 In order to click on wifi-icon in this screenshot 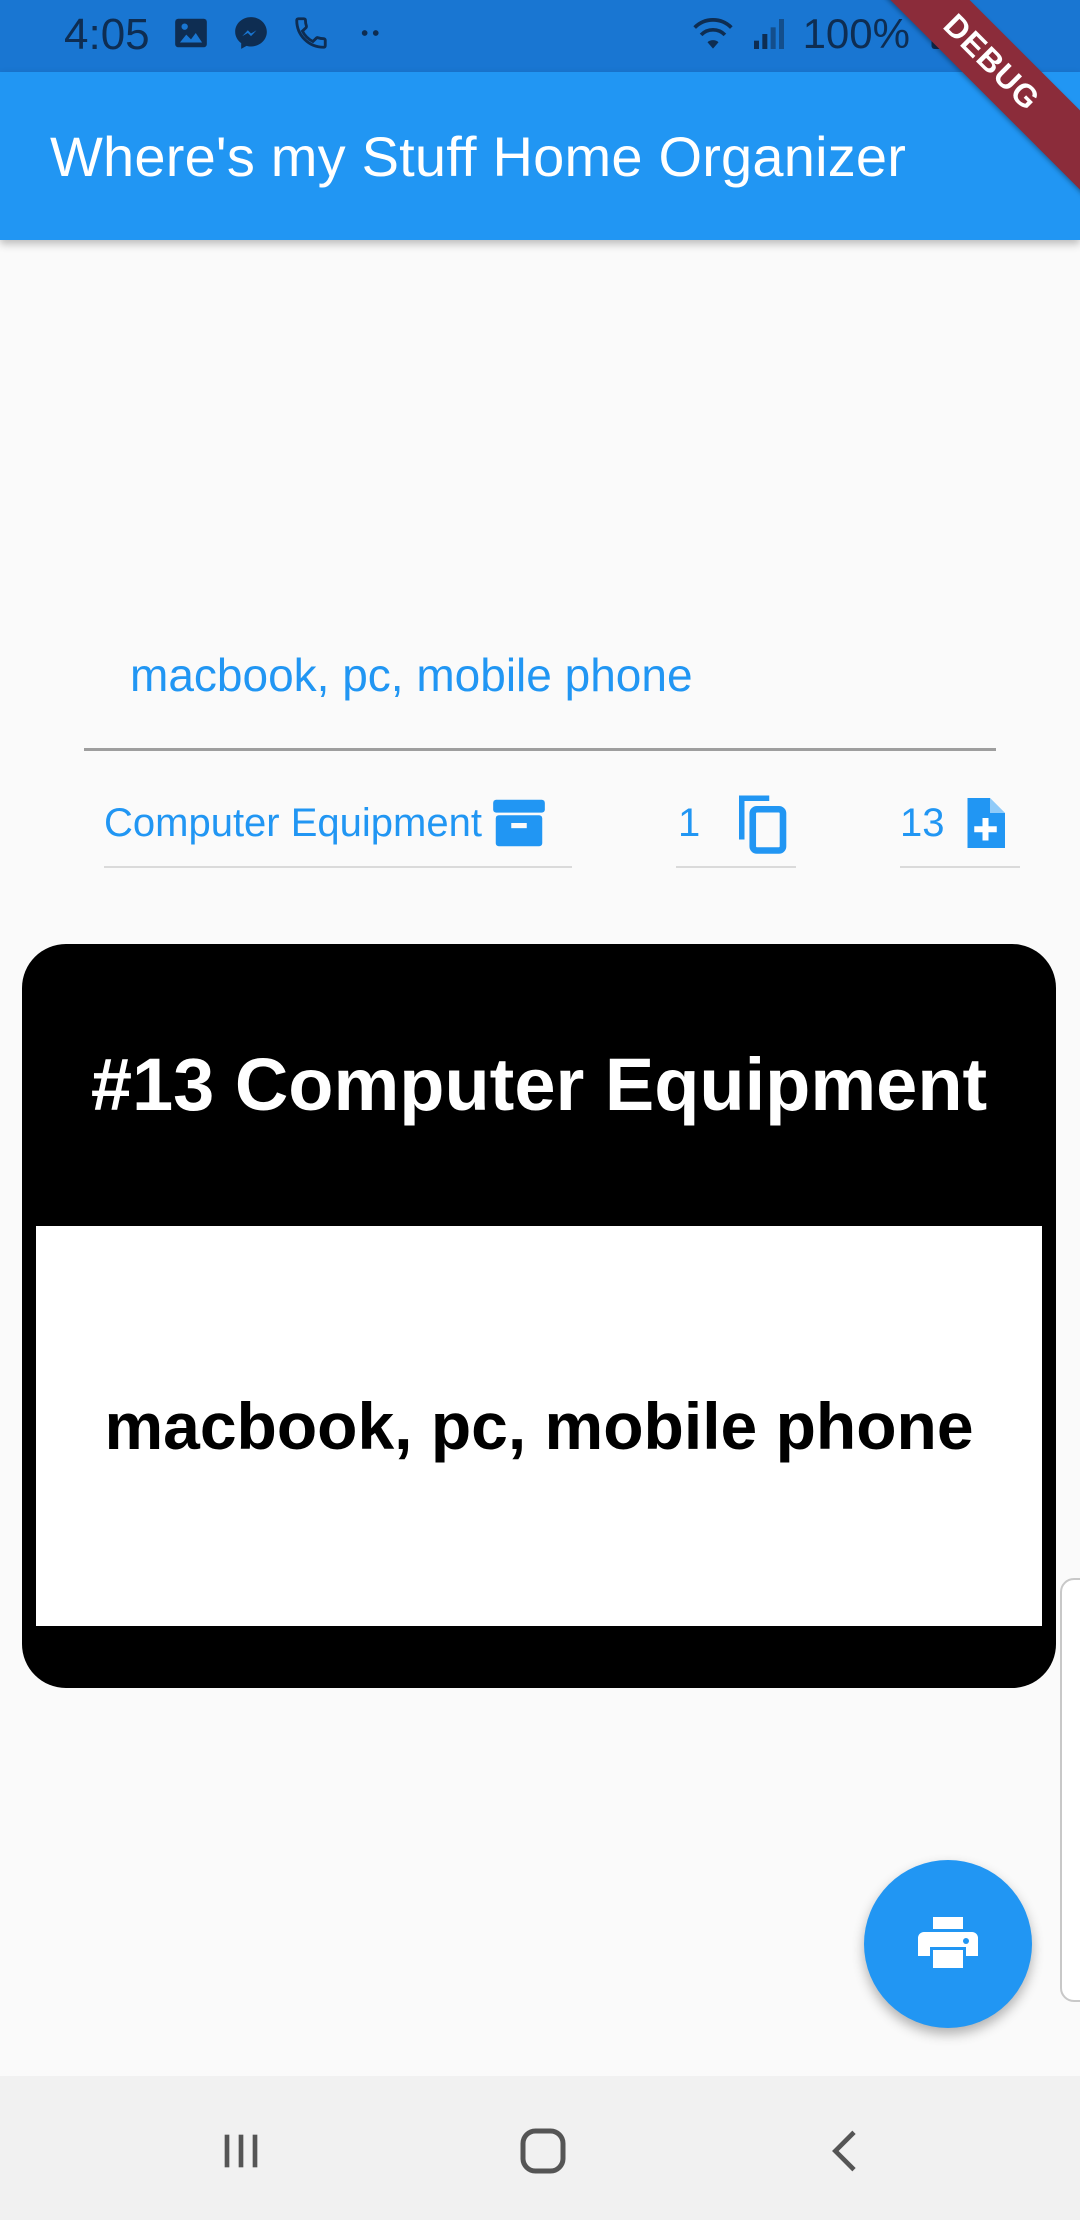, I will do `click(712, 33)`.